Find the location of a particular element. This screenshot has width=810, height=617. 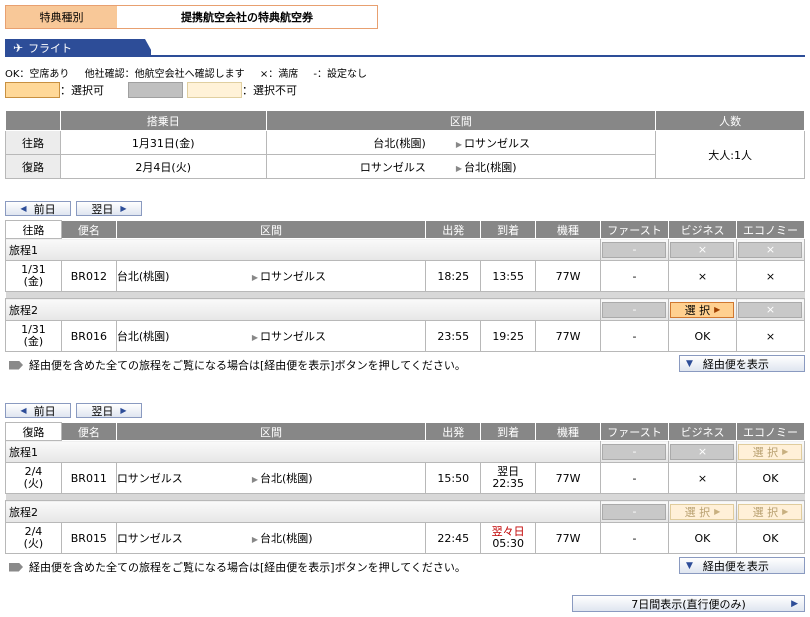

legend-full: ×：満席 is located at coordinates (279, 74).